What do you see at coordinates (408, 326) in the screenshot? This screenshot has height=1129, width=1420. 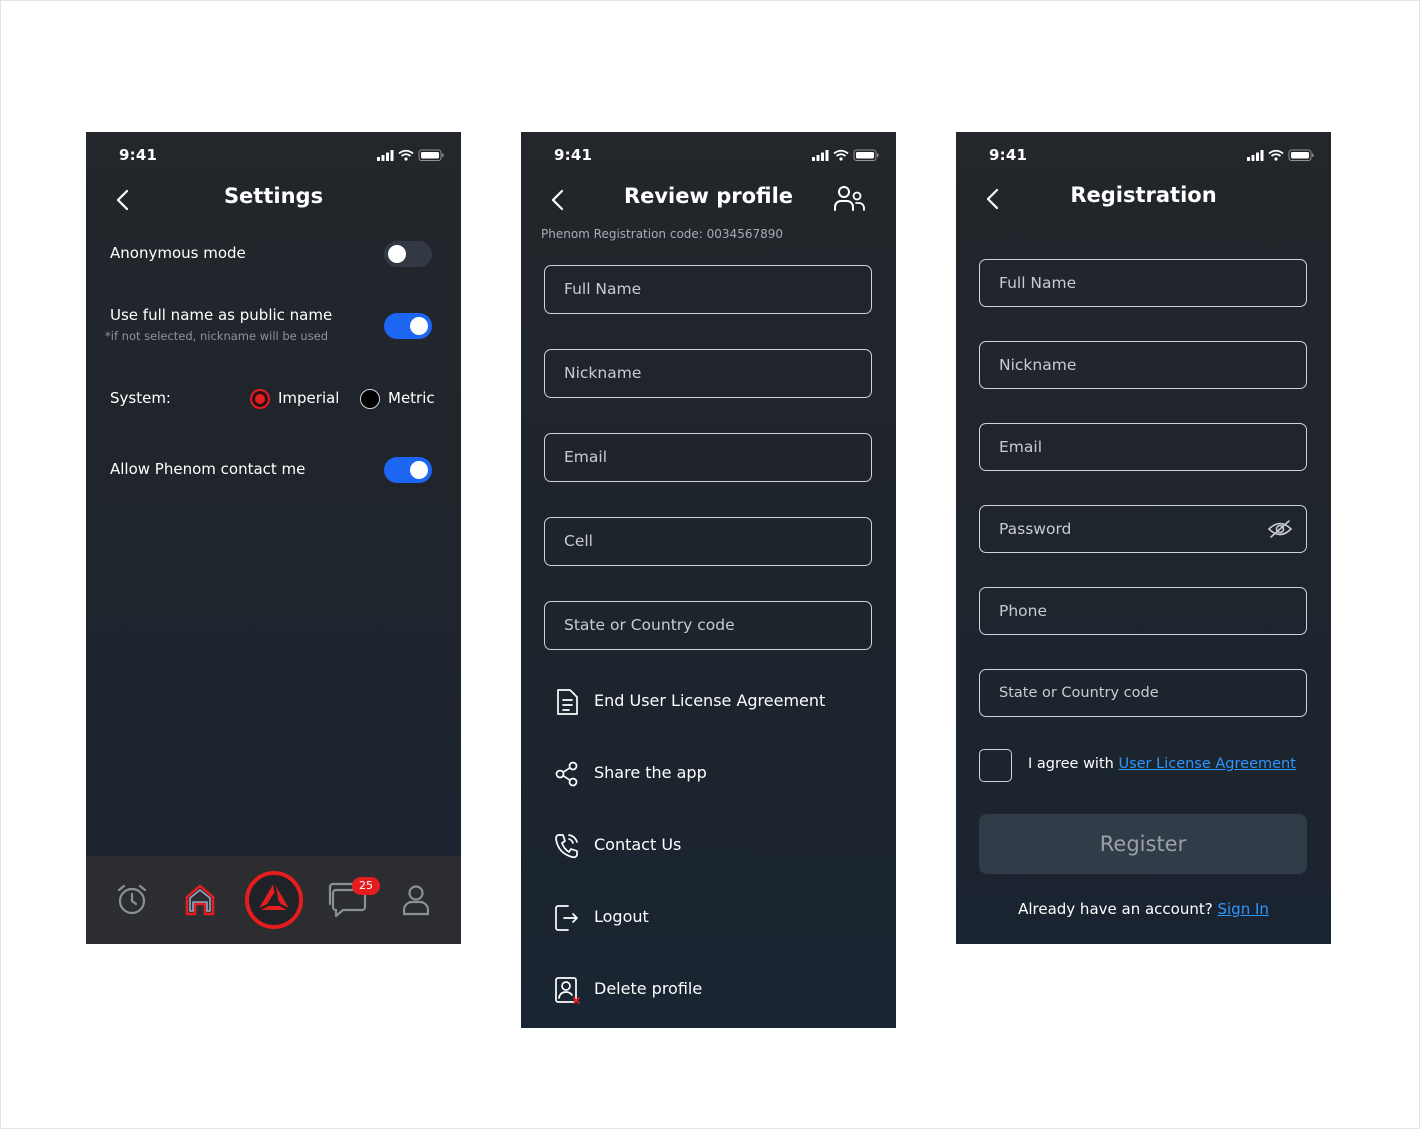 I see `full-name-public-toggle` at bounding box center [408, 326].